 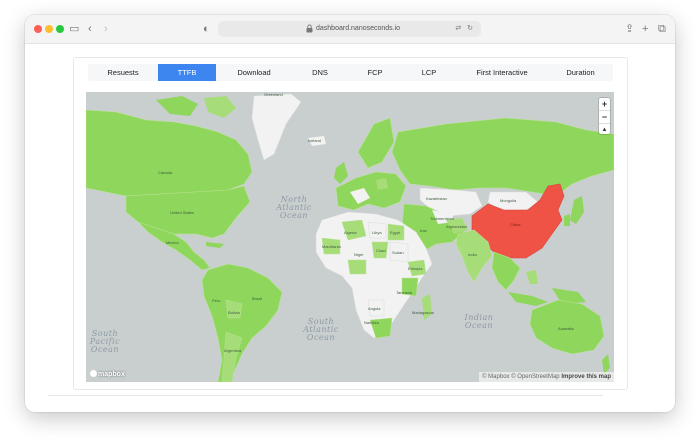 I want to click on compass-icon: ▲, so click(x=604, y=129).